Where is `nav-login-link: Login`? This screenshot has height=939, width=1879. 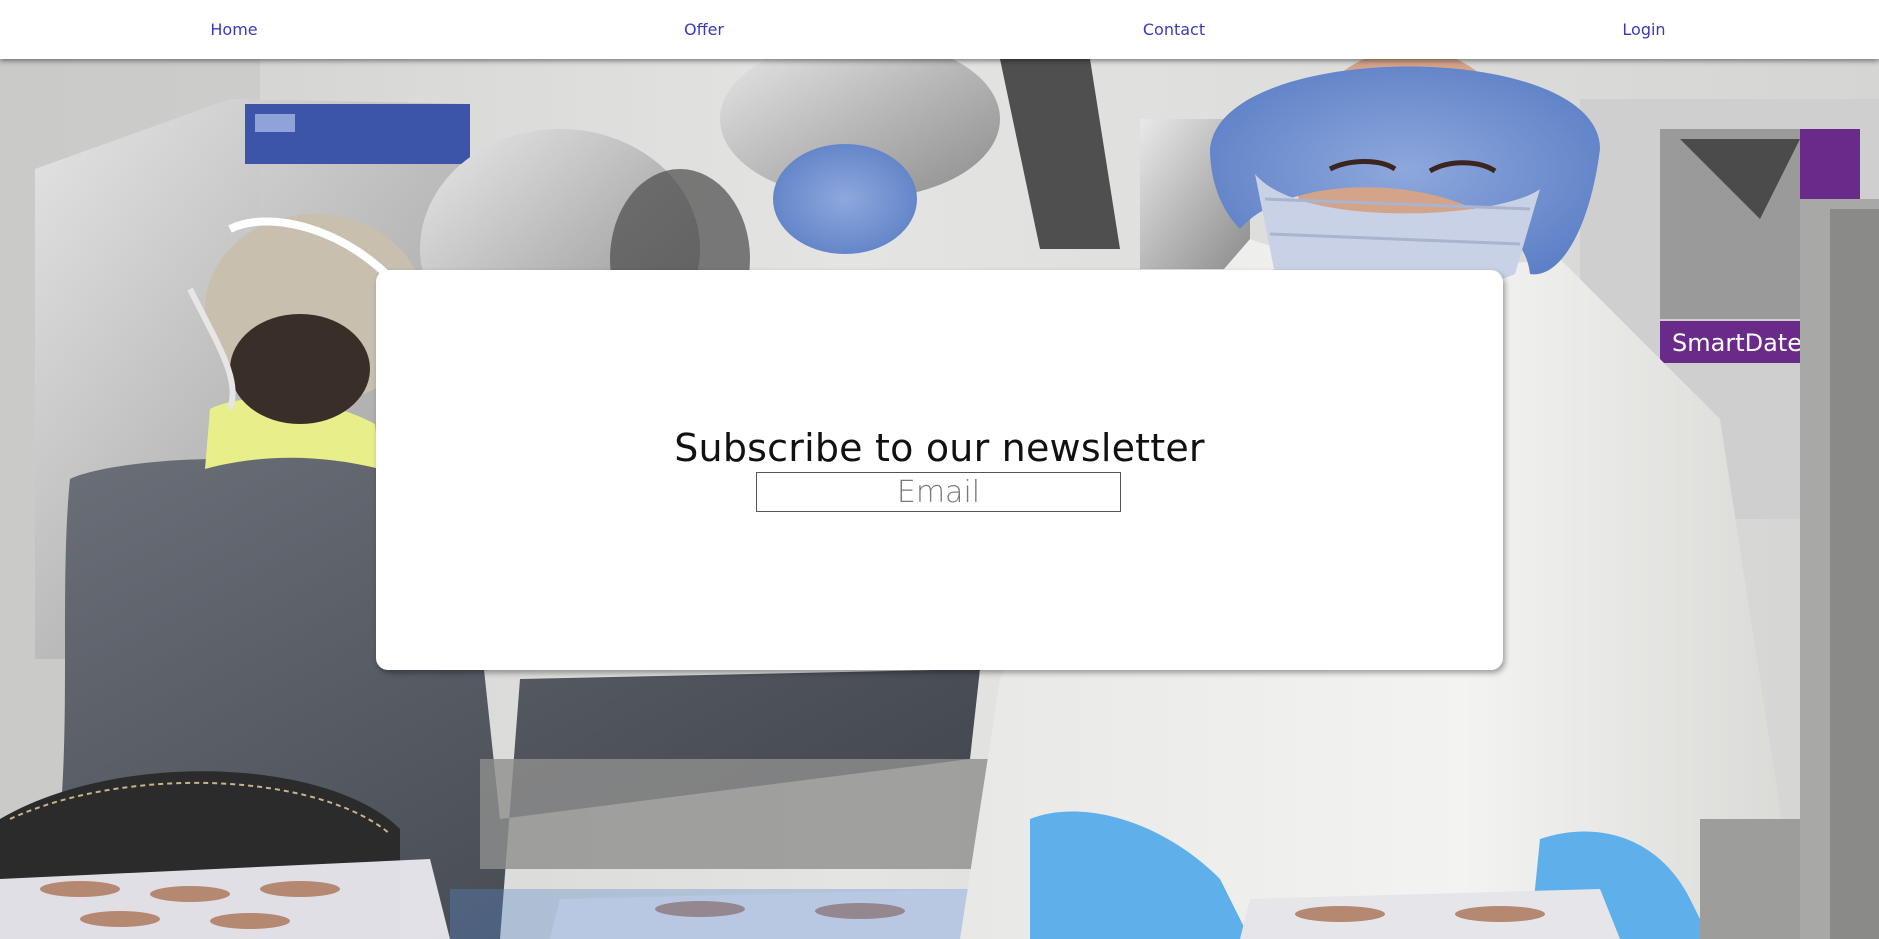
nav-login-link: Login is located at coordinates (1644, 29).